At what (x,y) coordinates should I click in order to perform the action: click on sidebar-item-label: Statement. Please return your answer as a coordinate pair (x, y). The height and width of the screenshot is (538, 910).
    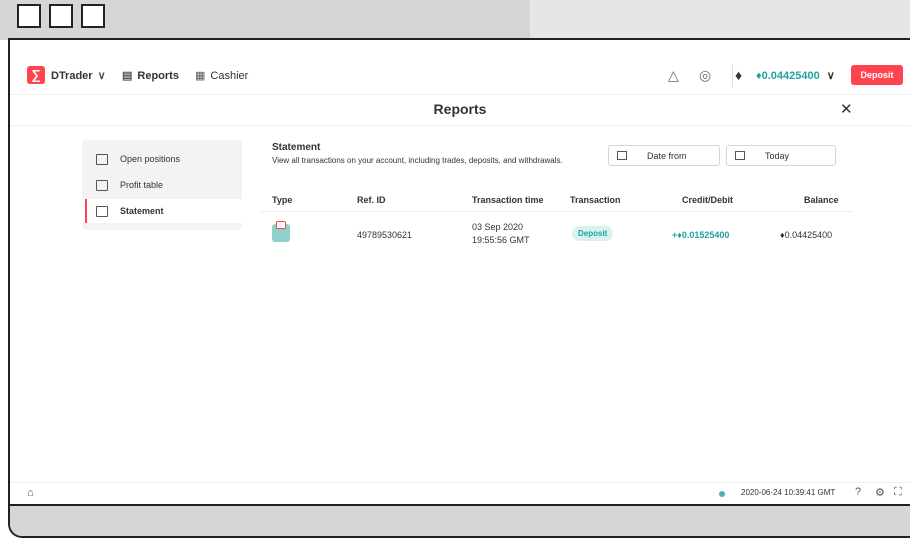
    Looking at the image, I should click on (142, 211).